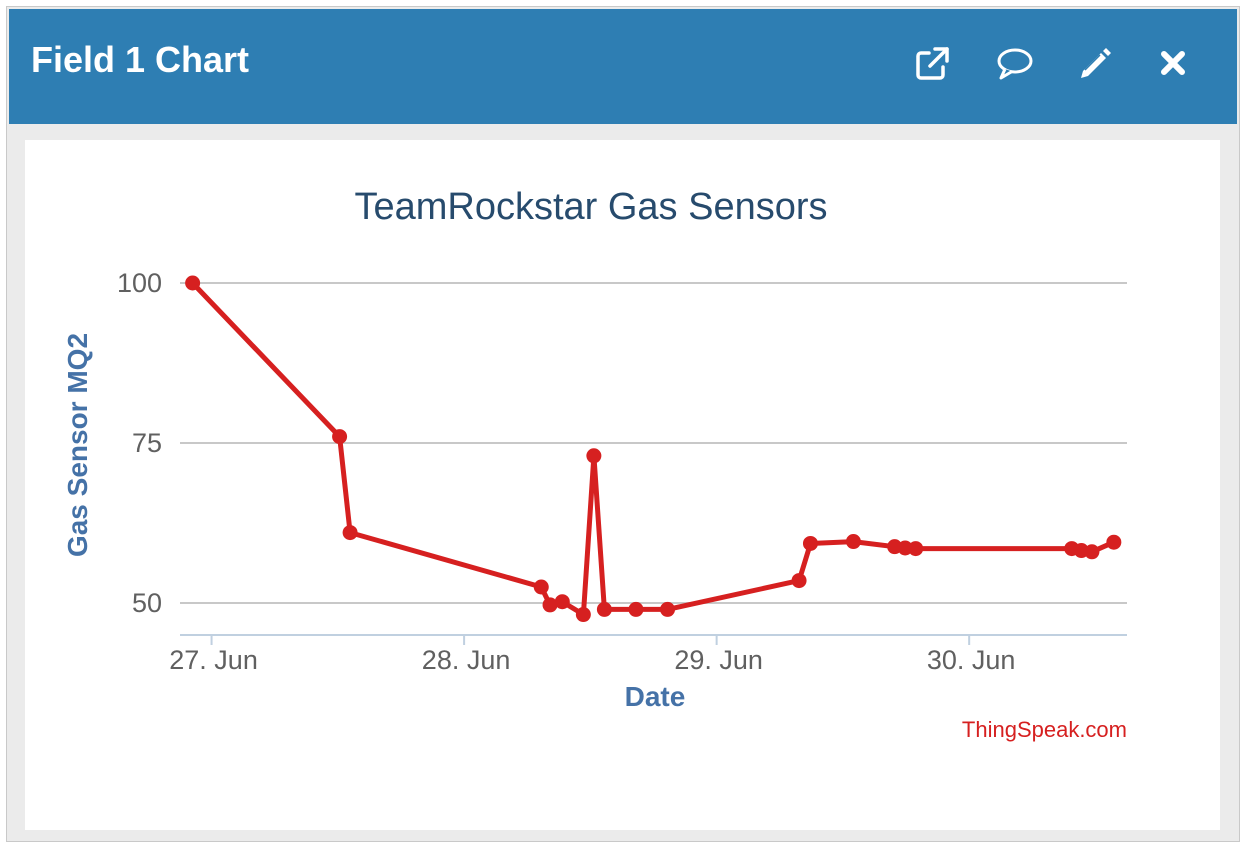 This screenshot has height=847, width=1250. Describe the element at coordinates (1095, 63) in the screenshot. I see `edit-icon` at that location.